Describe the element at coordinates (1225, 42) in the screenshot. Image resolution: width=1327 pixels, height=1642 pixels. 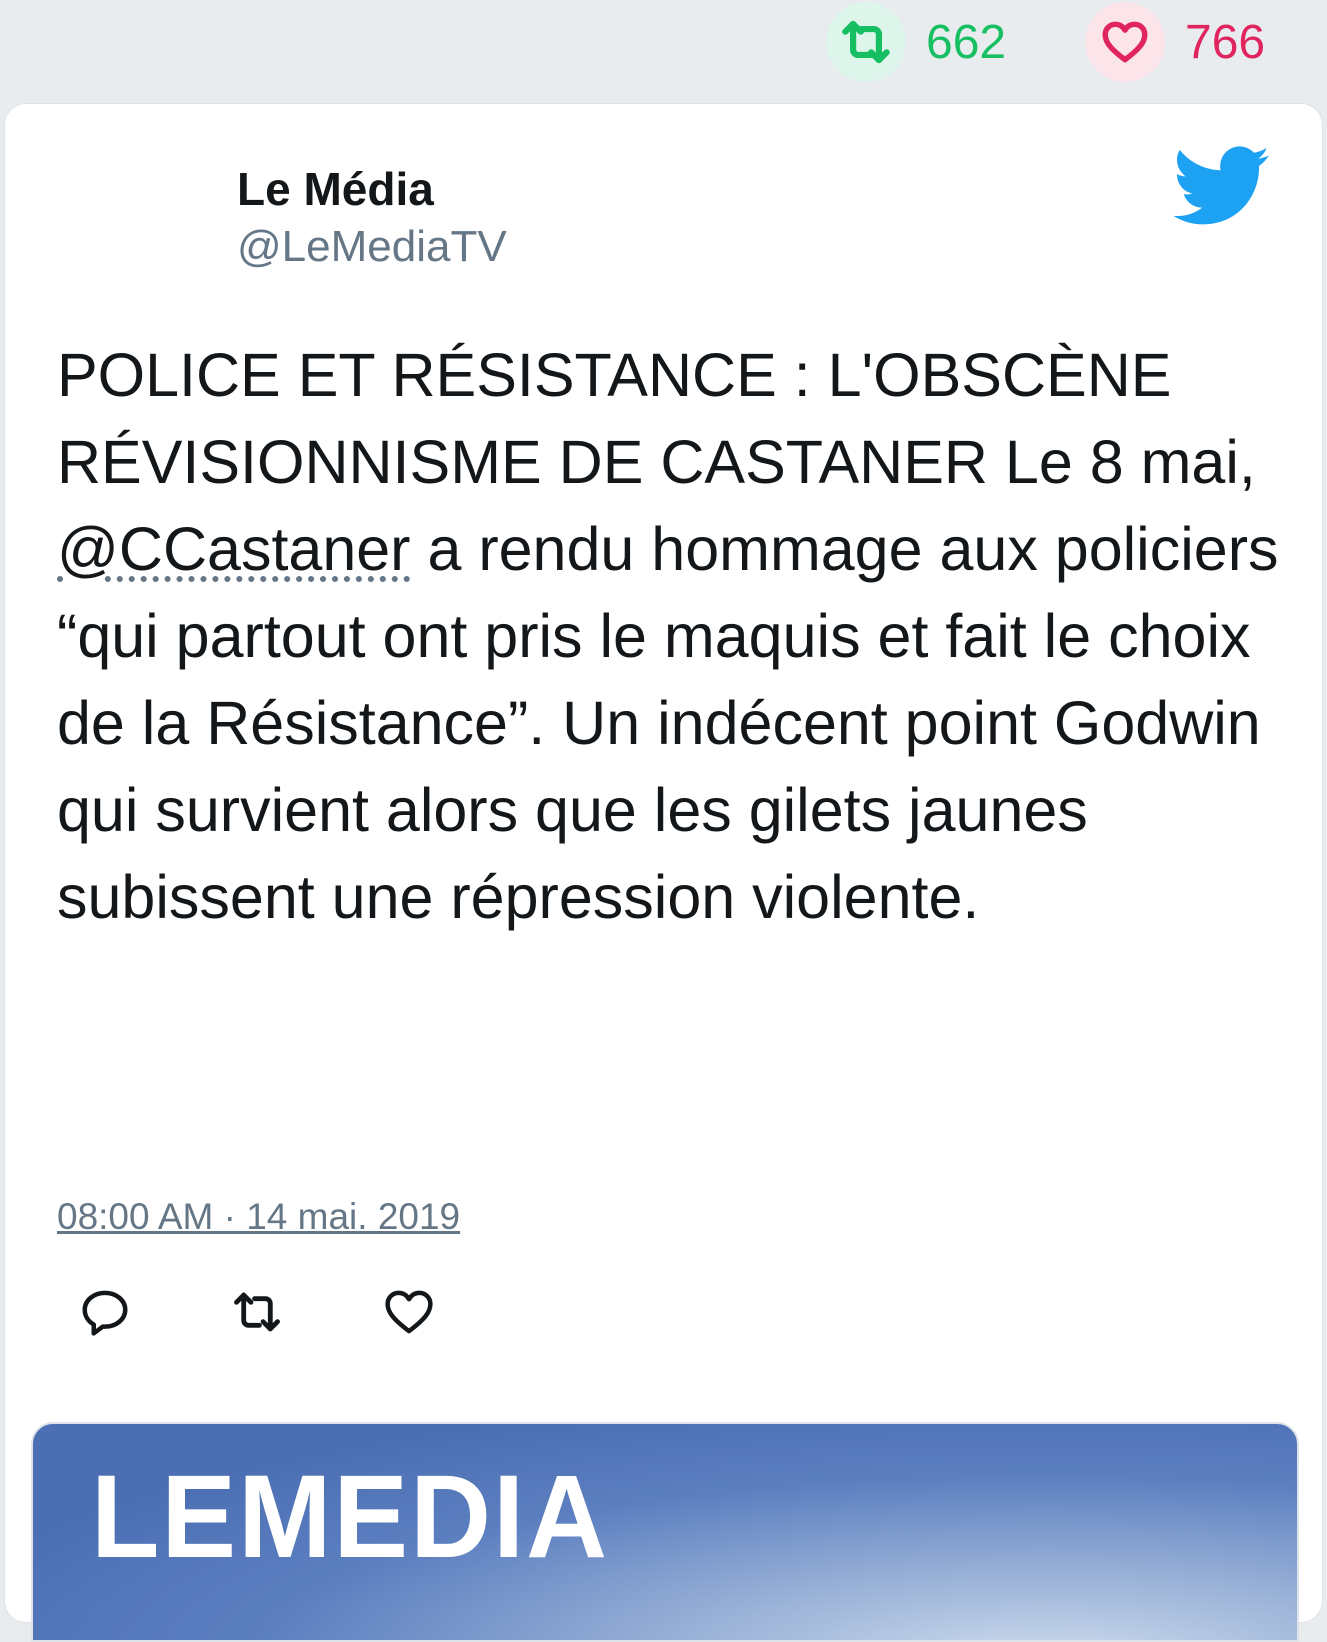
I see `like-count: 766` at that location.